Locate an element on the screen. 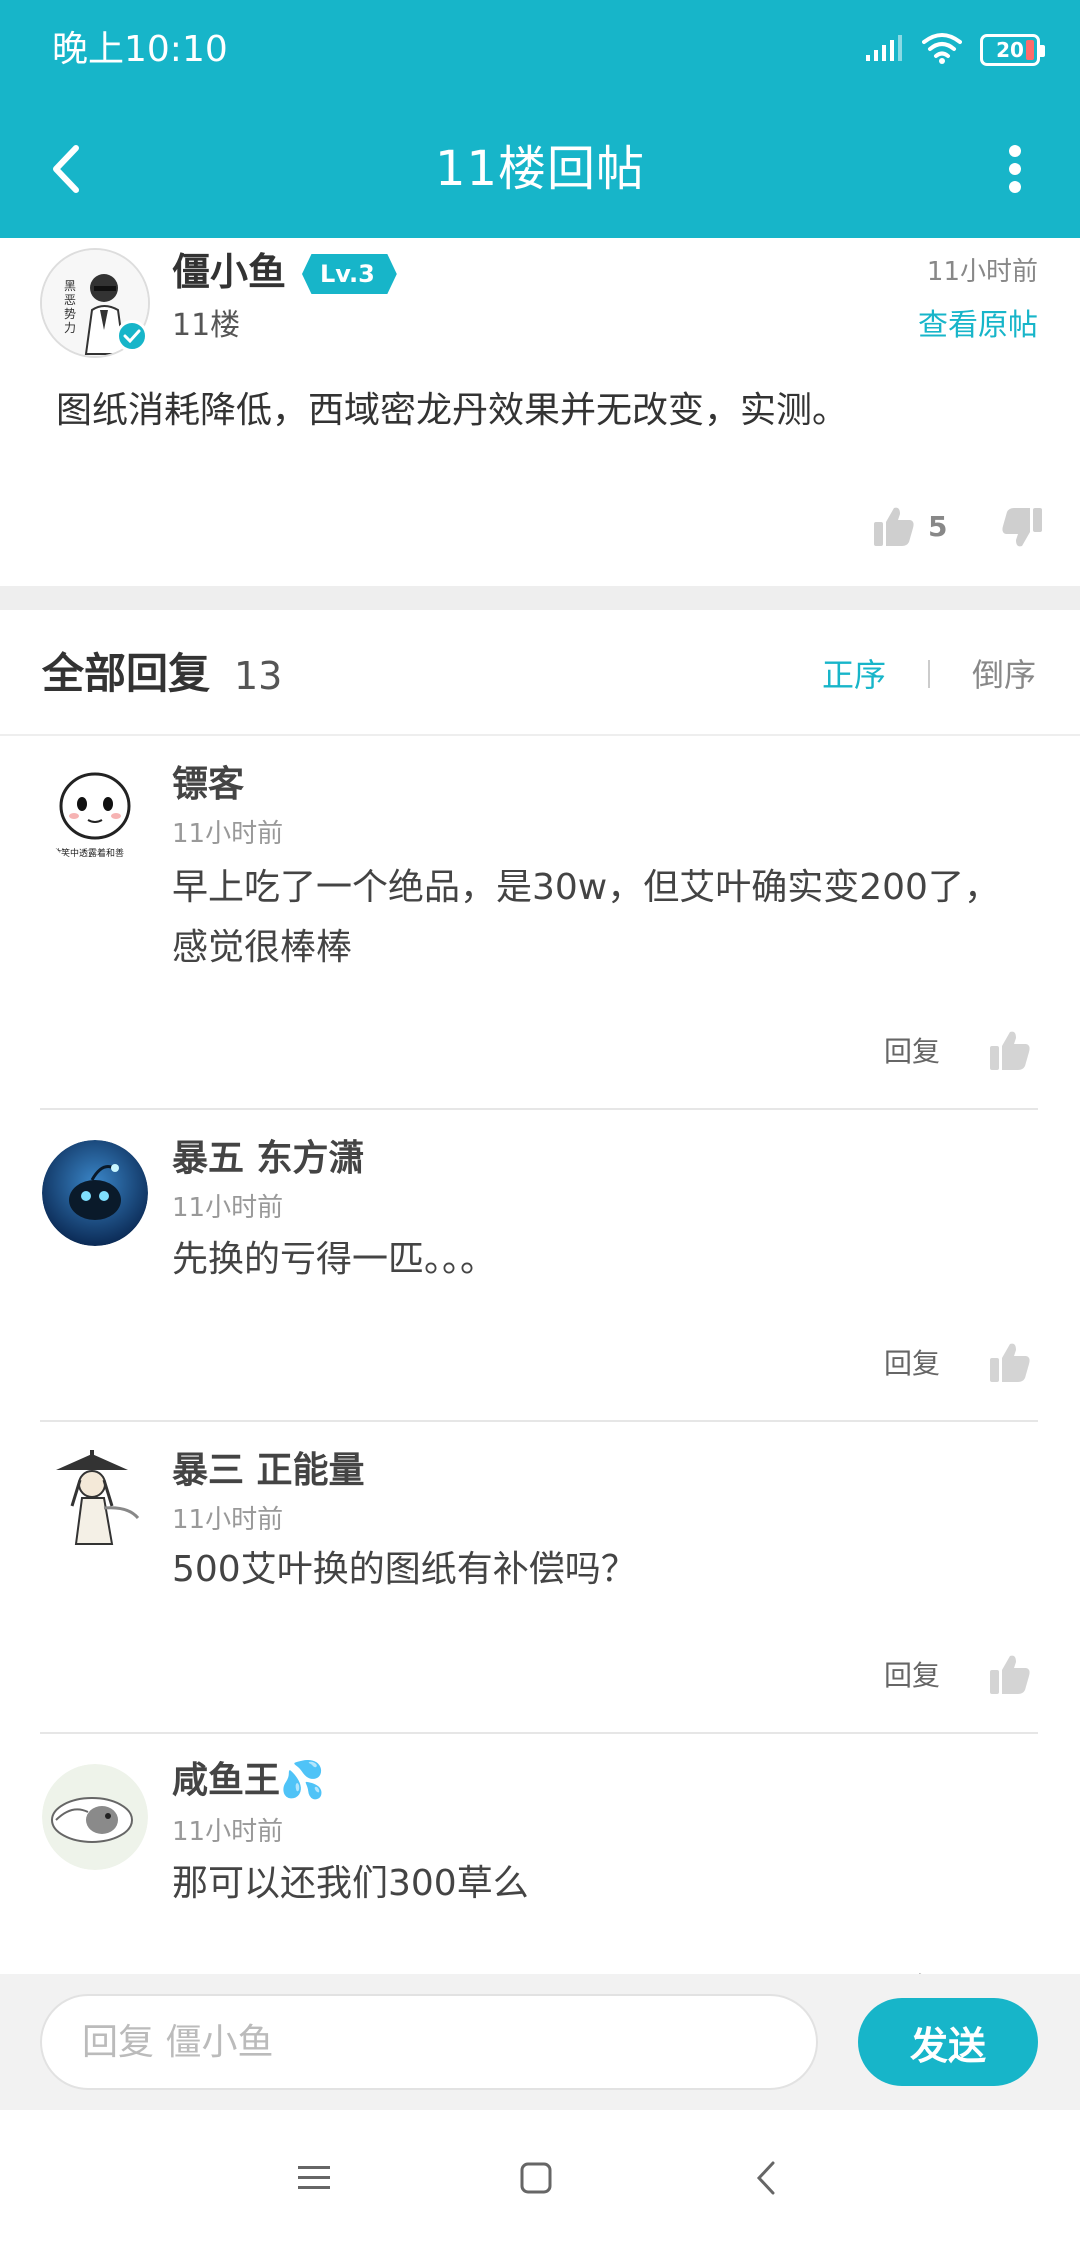  home-button is located at coordinates (536, 2178).